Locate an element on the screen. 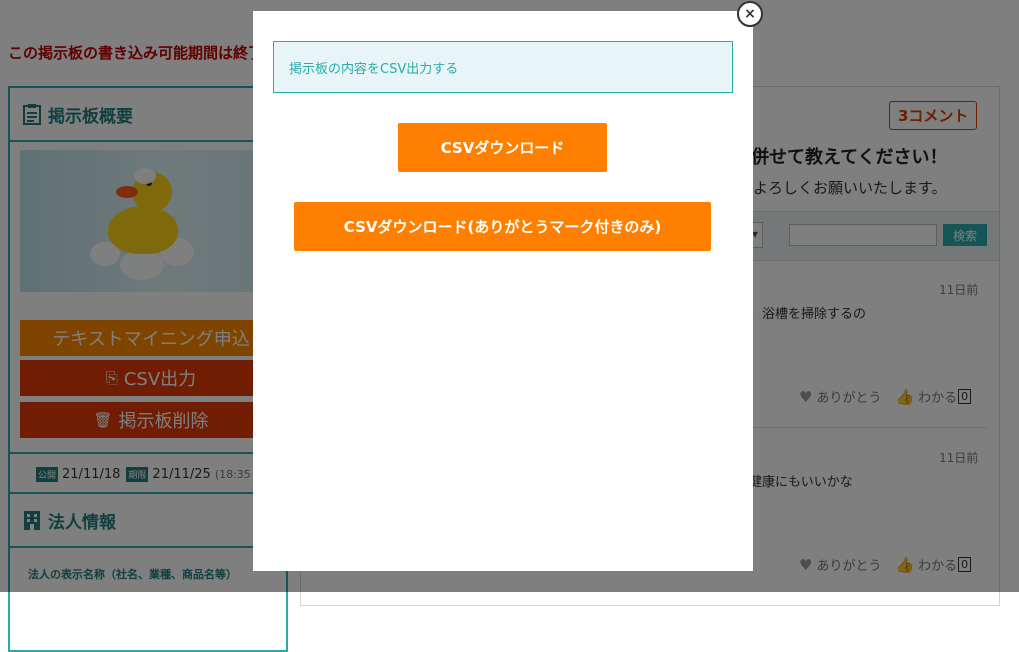 This screenshot has height=652, width=1019. csv-download-button: CSVダウンロード is located at coordinates (502, 147).